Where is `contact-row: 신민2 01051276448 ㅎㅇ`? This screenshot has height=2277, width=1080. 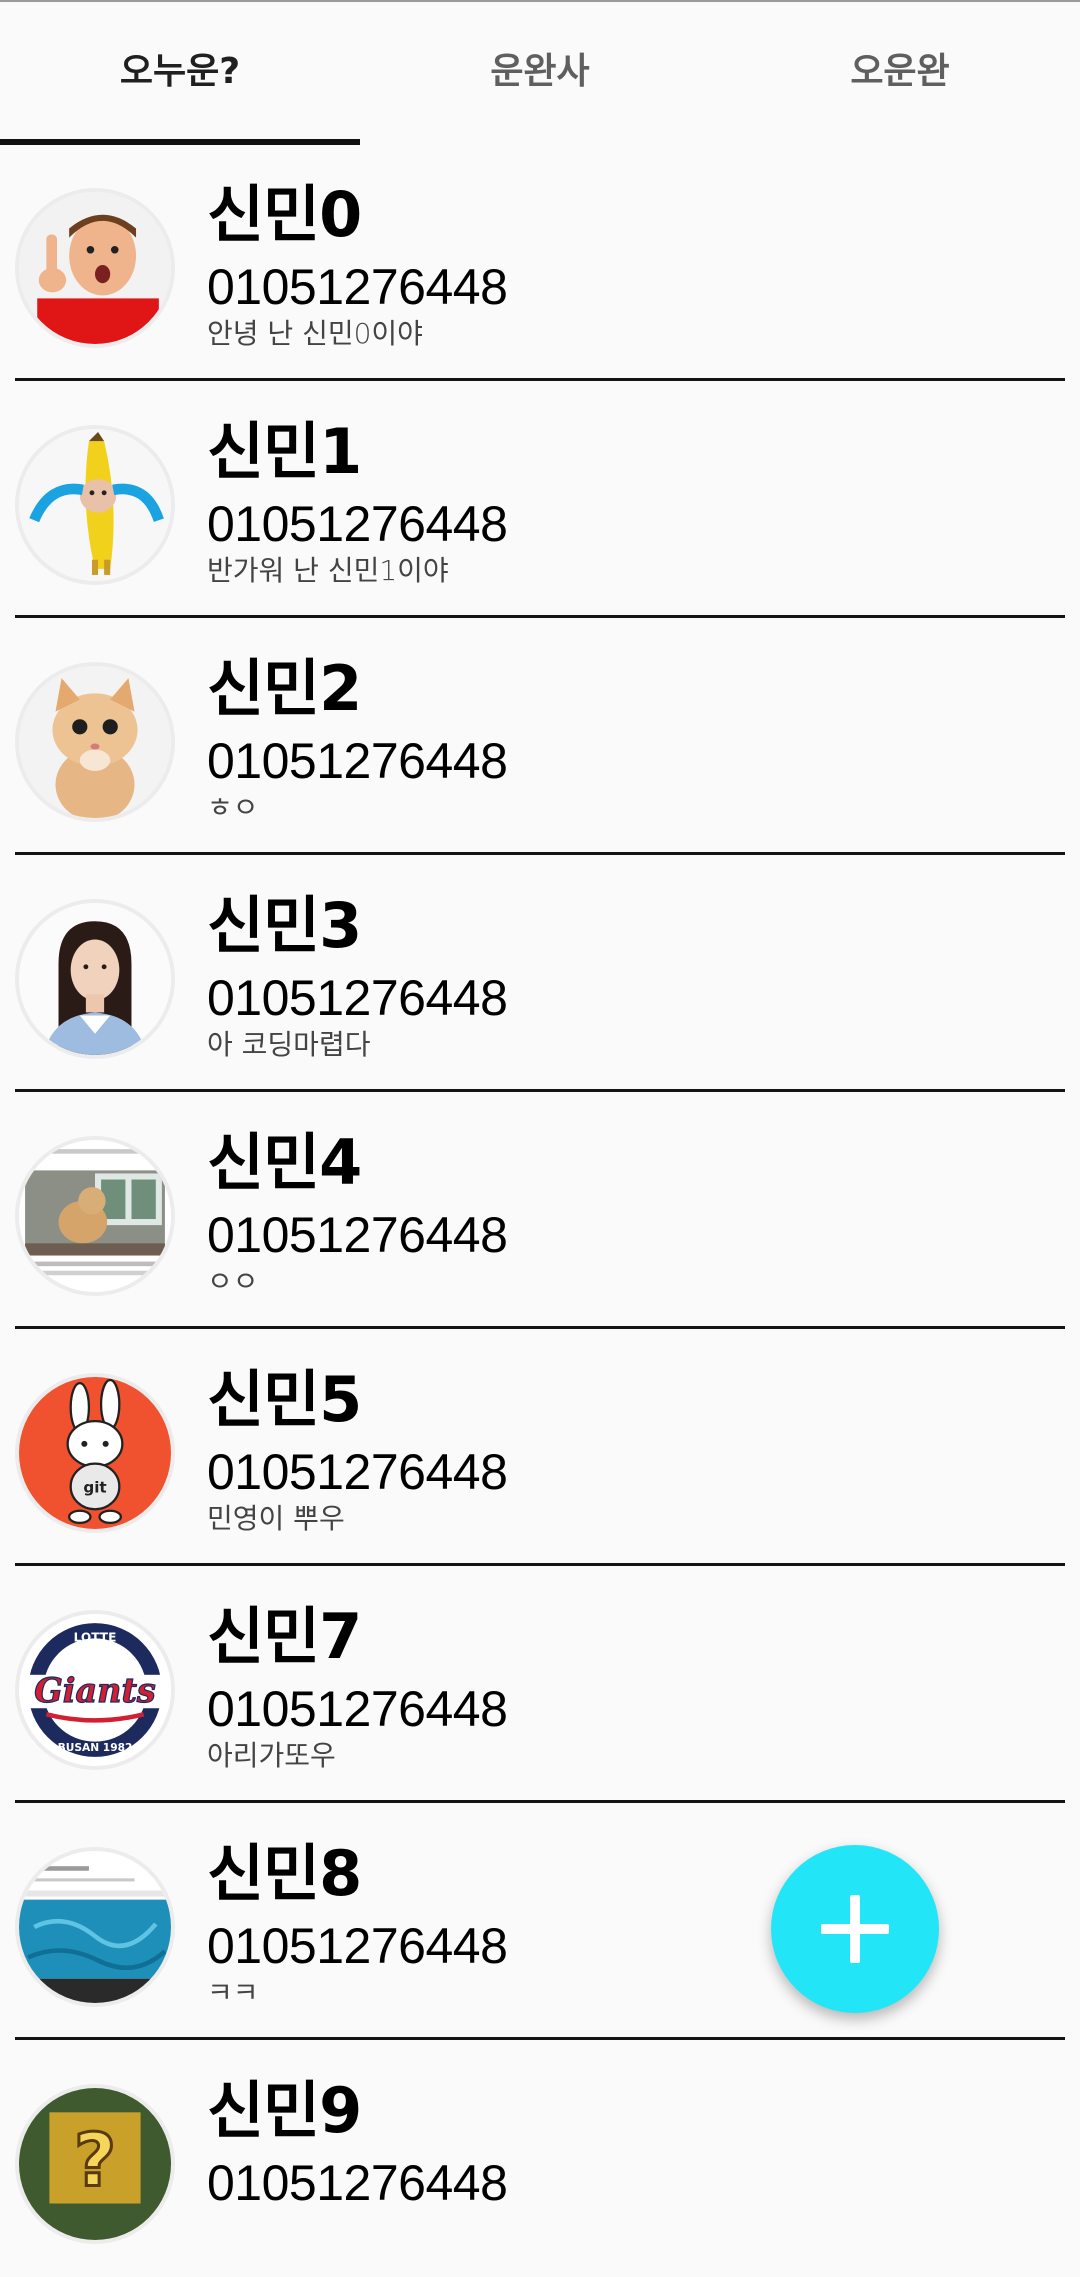 contact-row: 신민2 01051276448 ㅎㅇ is located at coordinates (540, 736).